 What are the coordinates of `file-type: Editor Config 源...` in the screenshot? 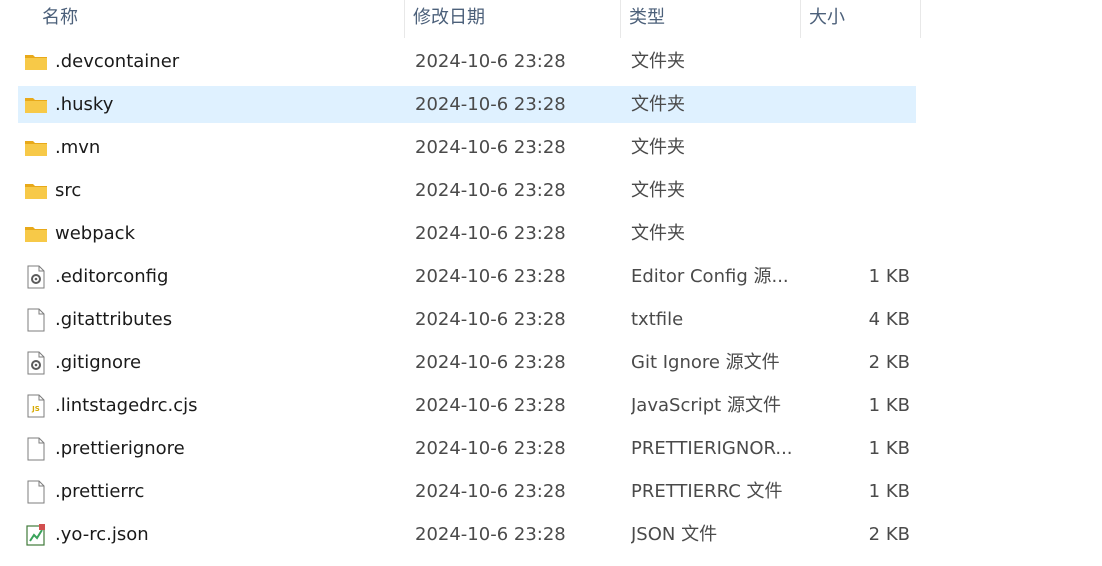 It's located at (710, 276).